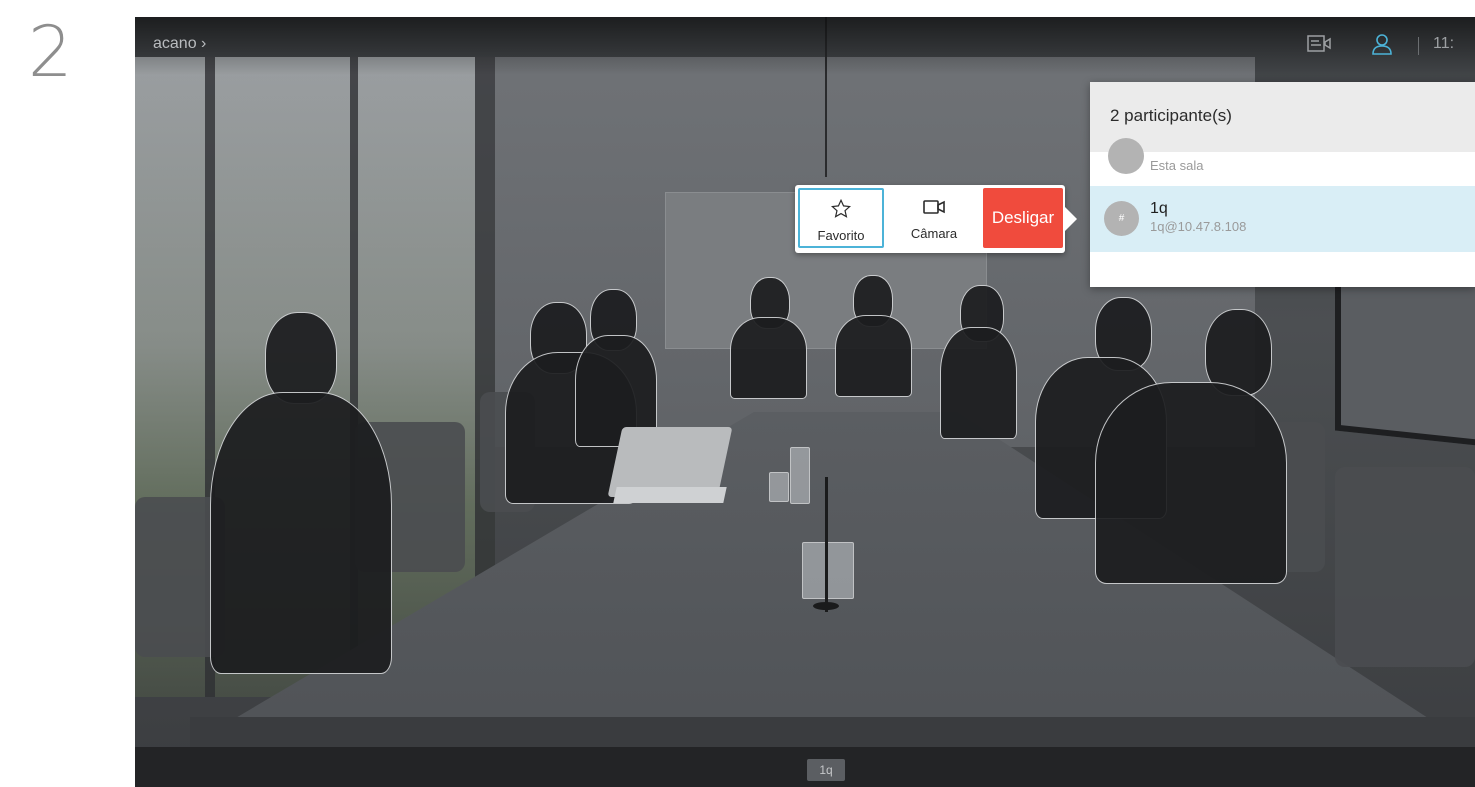  I want to click on microphone-base, so click(826, 606).